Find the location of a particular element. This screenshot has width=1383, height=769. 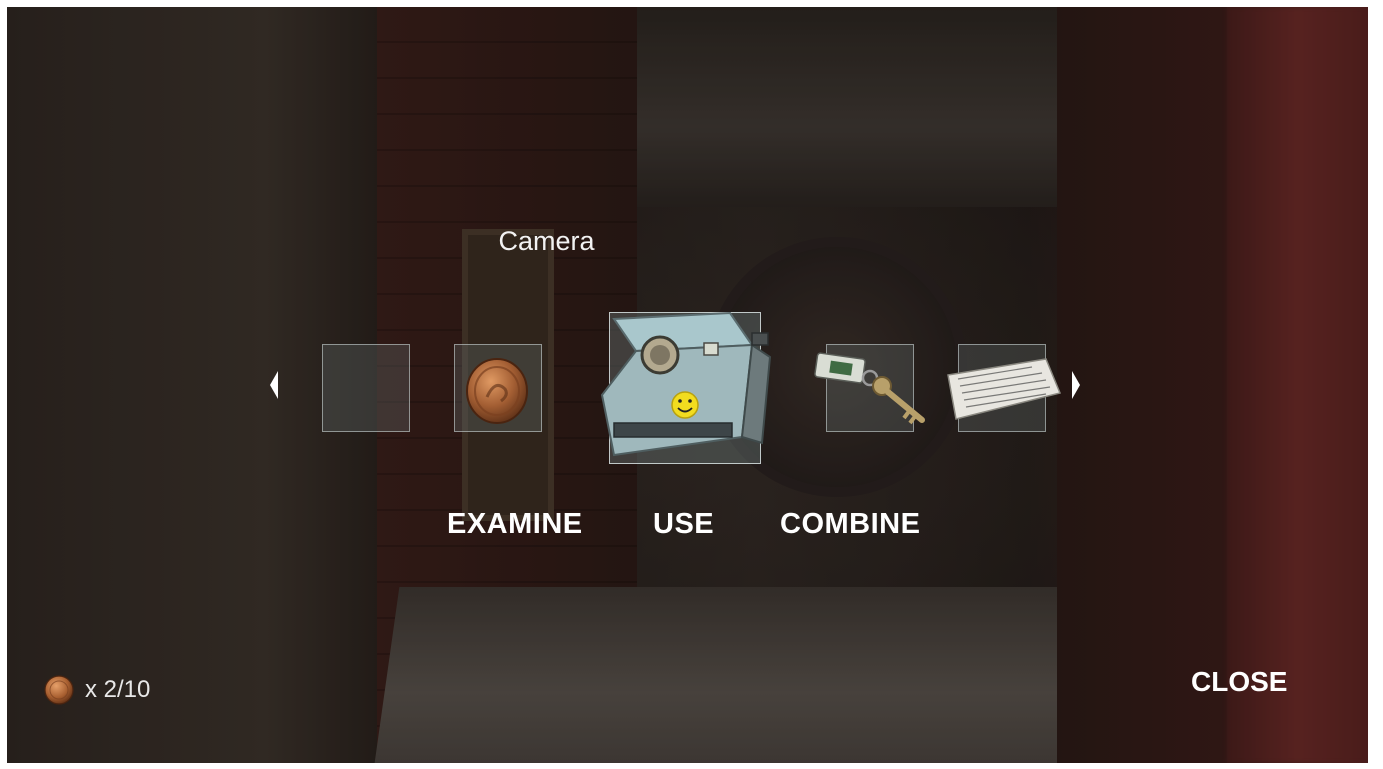

chevron-left-icon is located at coordinates (274, 385).